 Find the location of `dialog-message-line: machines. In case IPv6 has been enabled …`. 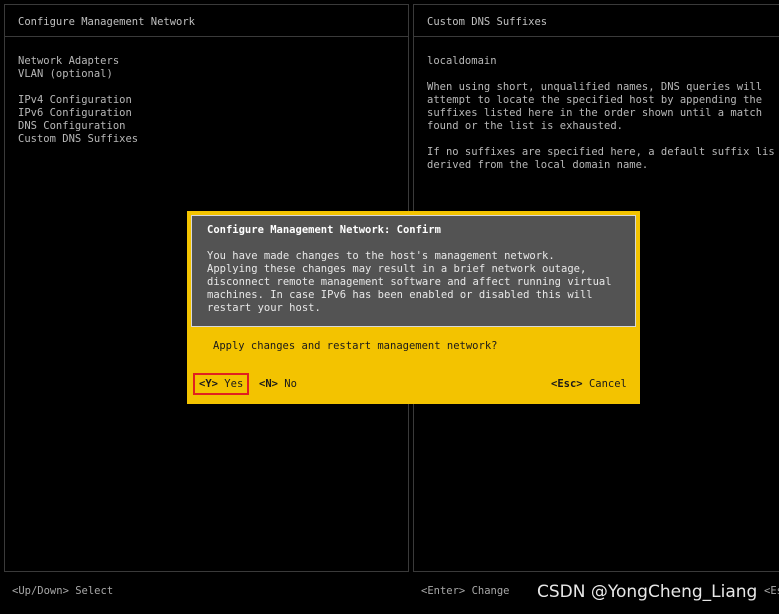

dialog-message-line: machines. In case IPv6 has been enabled … is located at coordinates (400, 295).